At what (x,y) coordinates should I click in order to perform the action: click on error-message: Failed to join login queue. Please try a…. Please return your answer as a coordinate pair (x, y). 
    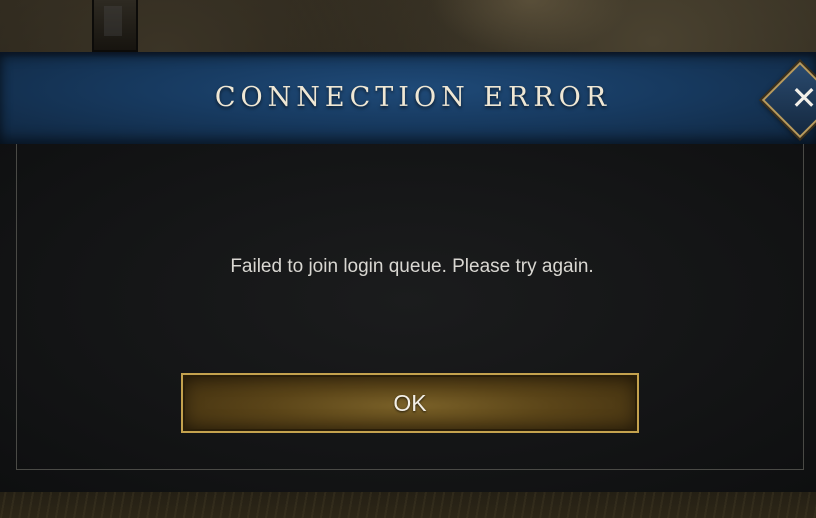
    Looking at the image, I should click on (412, 266).